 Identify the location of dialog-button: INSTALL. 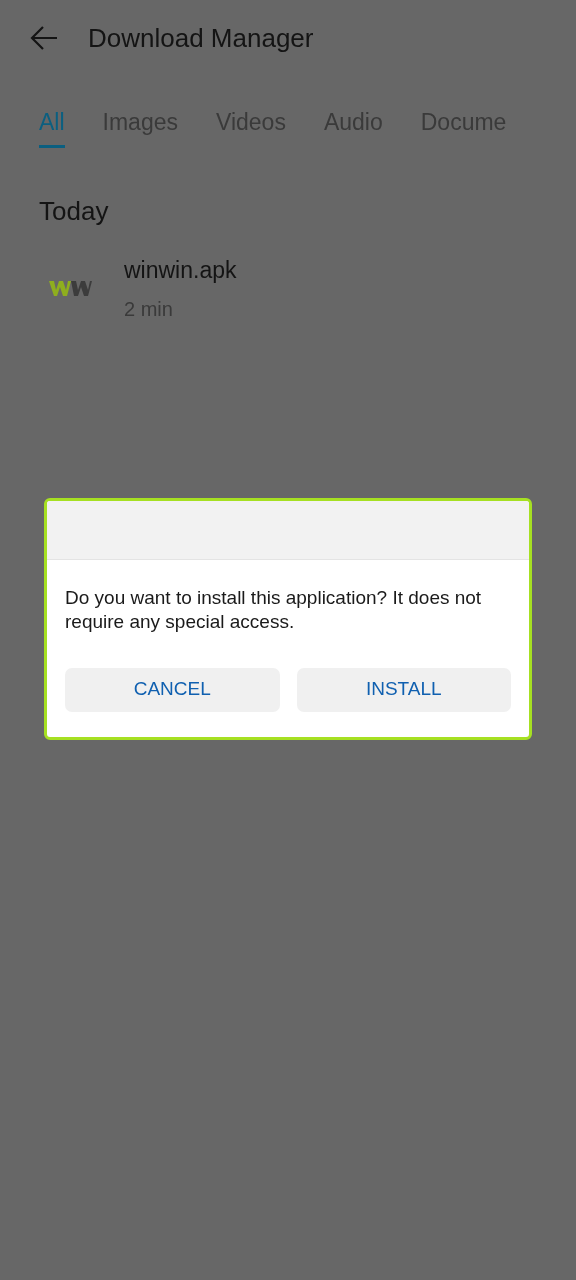
(403, 689).